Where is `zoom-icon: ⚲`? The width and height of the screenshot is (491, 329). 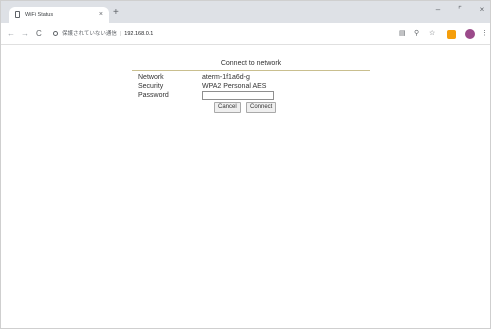
zoom-icon: ⚲ is located at coordinates (416, 34).